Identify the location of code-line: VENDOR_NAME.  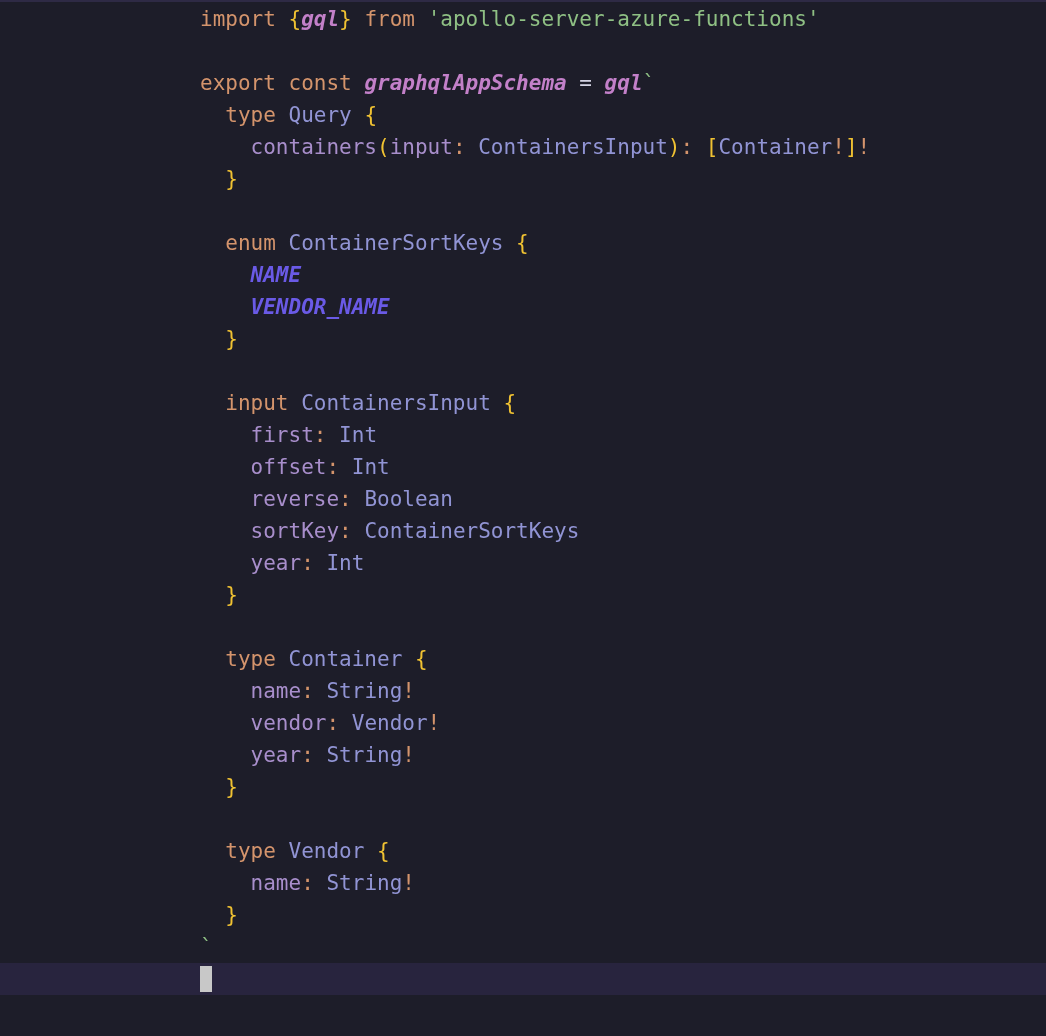
(319, 307).